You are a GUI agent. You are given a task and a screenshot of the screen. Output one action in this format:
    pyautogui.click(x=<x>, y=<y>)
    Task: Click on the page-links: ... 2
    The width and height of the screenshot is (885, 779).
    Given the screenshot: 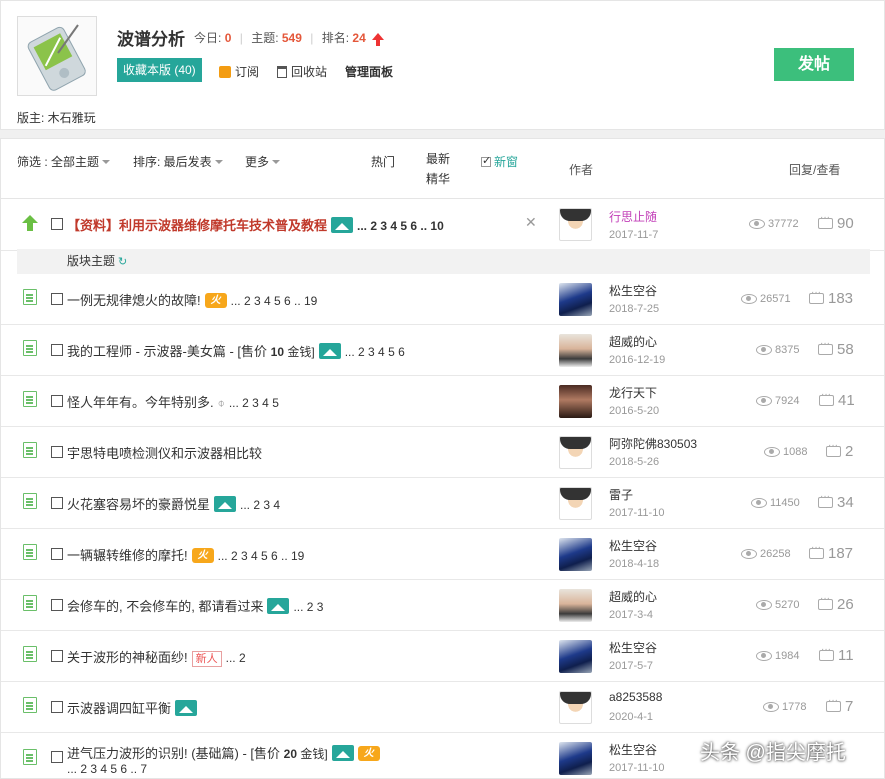 What is the action you would take?
    pyautogui.click(x=236, y=658)
    